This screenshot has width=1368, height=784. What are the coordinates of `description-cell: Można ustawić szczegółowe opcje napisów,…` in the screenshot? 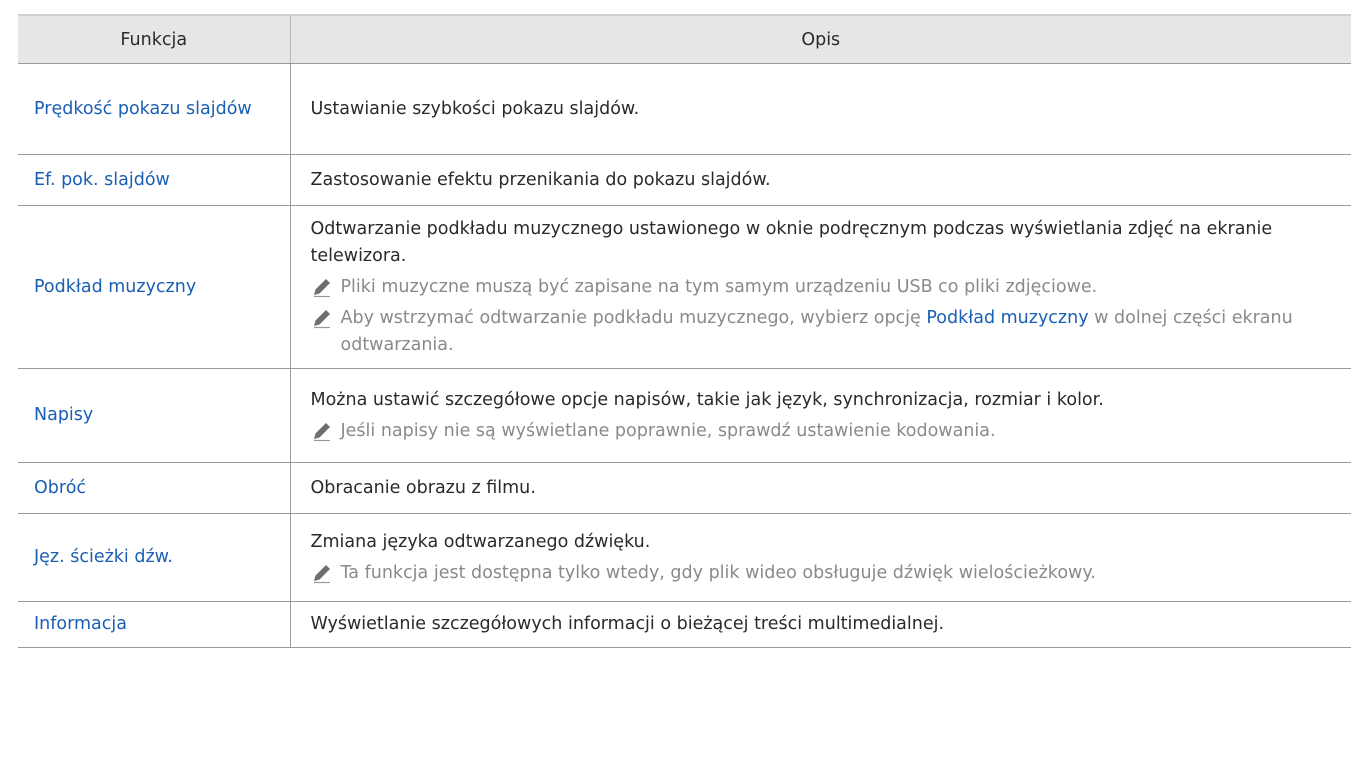 It's located at (820, 415).